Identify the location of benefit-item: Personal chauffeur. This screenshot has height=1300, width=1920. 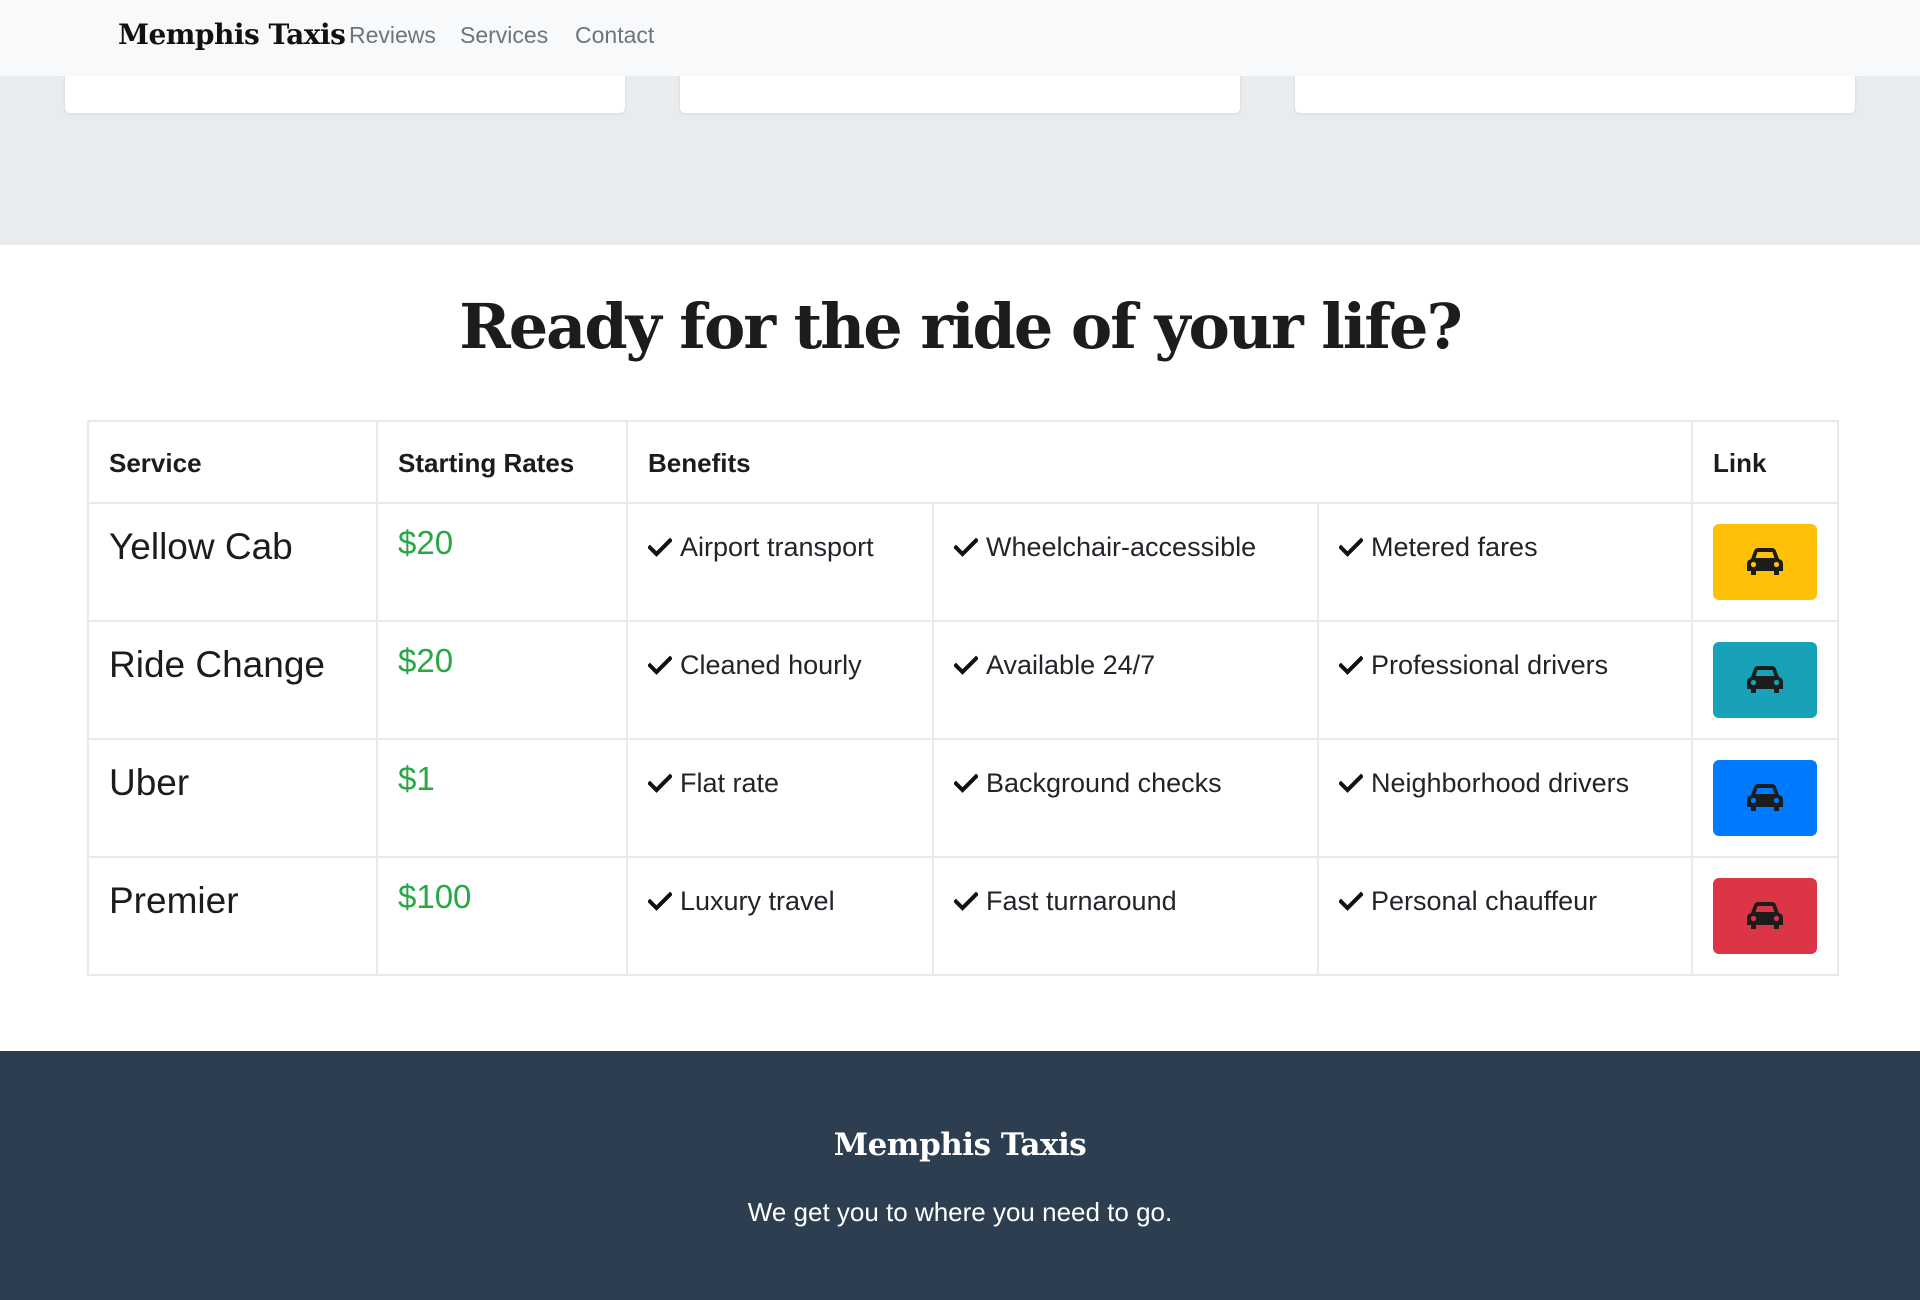
(1505, 897).